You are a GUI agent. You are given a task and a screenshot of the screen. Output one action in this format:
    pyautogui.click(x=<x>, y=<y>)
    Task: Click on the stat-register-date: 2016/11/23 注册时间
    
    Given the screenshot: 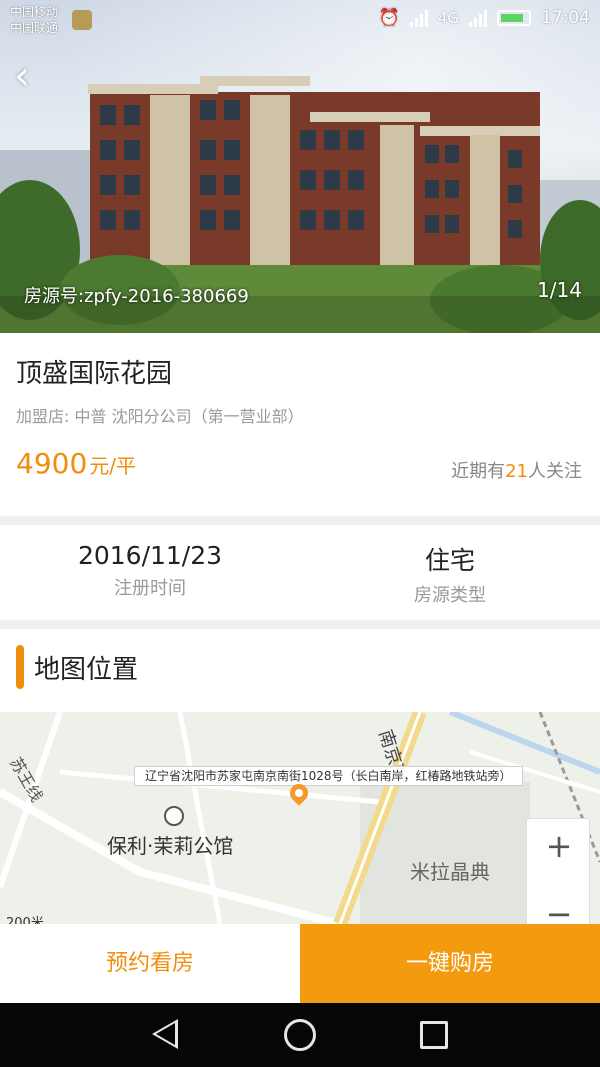 What is the action you would take?
    pyautogui.click(x=150, y=570)
    